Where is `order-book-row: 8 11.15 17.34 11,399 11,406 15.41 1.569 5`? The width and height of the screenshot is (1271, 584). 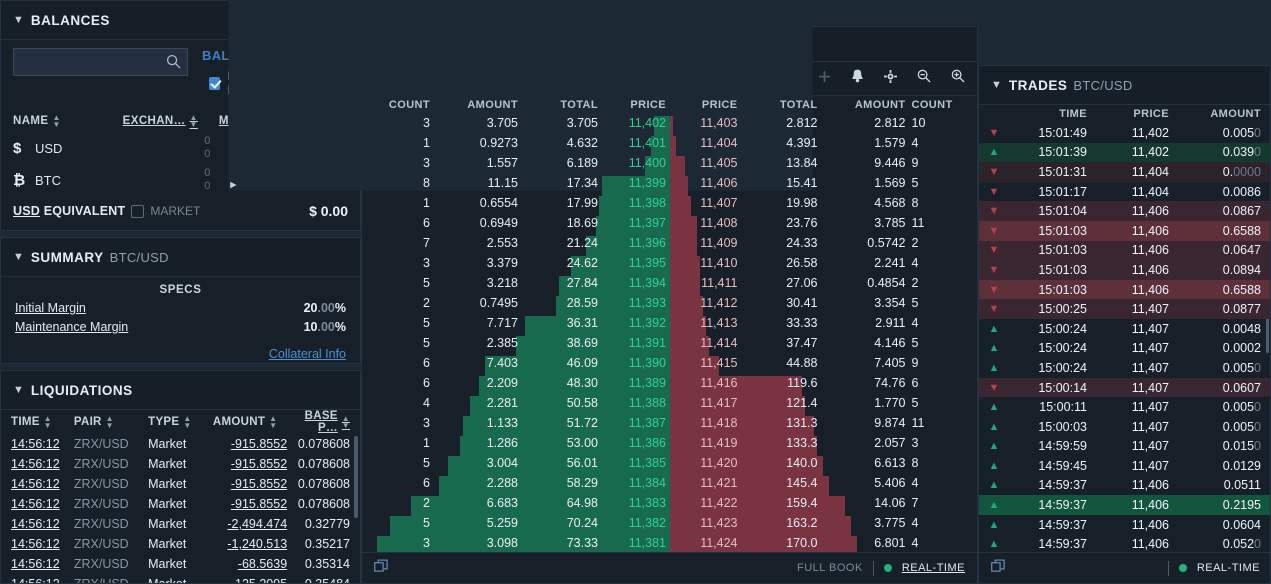 order-book-row: 8 11.15 17.34 11,399 11,406 15.41 1.569 5 is located at coordinates (669, 184).